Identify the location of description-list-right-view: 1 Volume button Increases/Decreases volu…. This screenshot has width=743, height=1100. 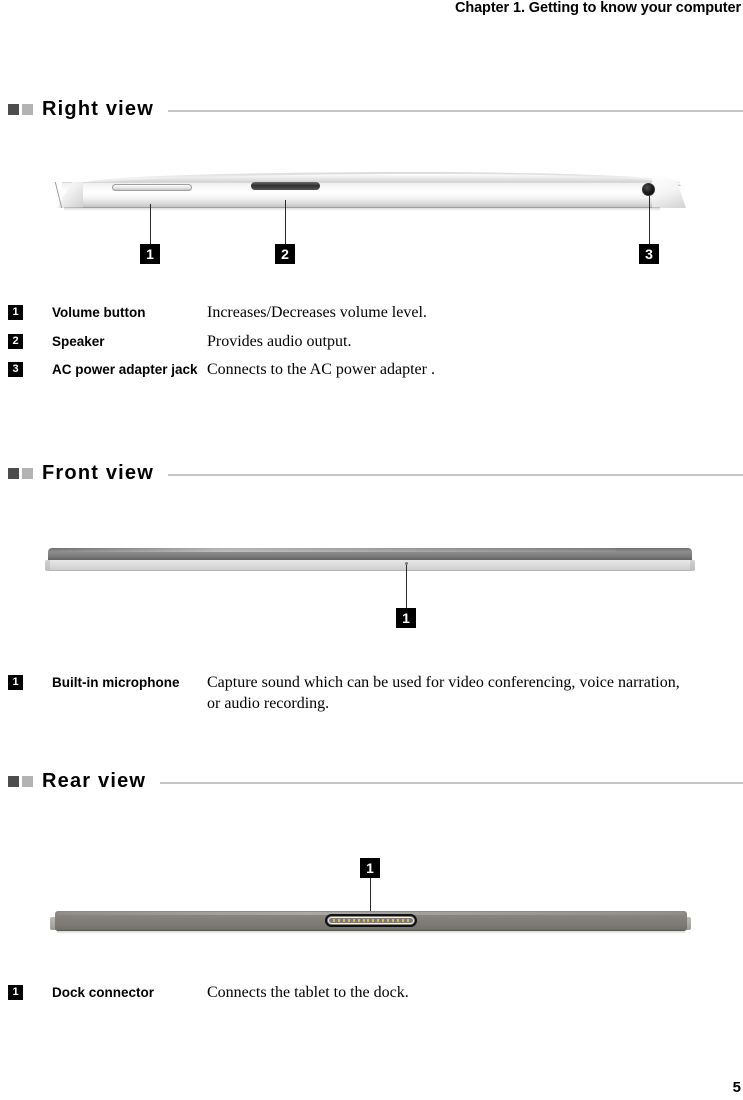
(371, 346).